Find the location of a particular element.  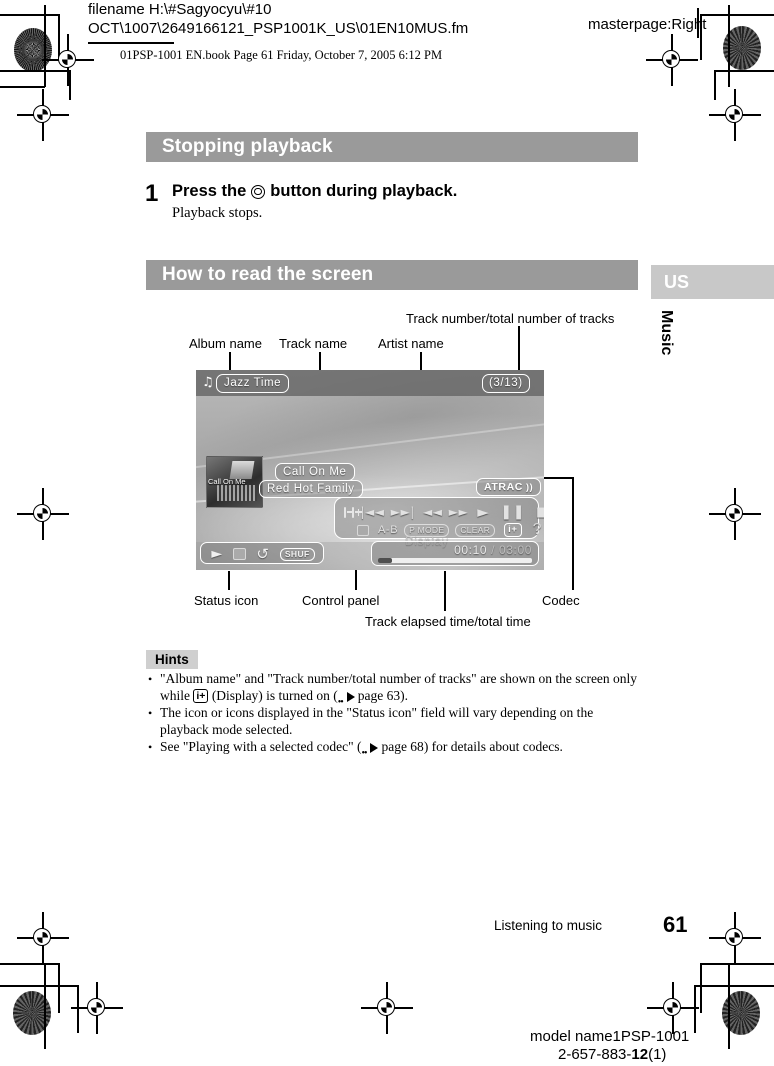

section-heading-how-to-read-the-screen: How to read the screen is located at coordinates (392, 275).